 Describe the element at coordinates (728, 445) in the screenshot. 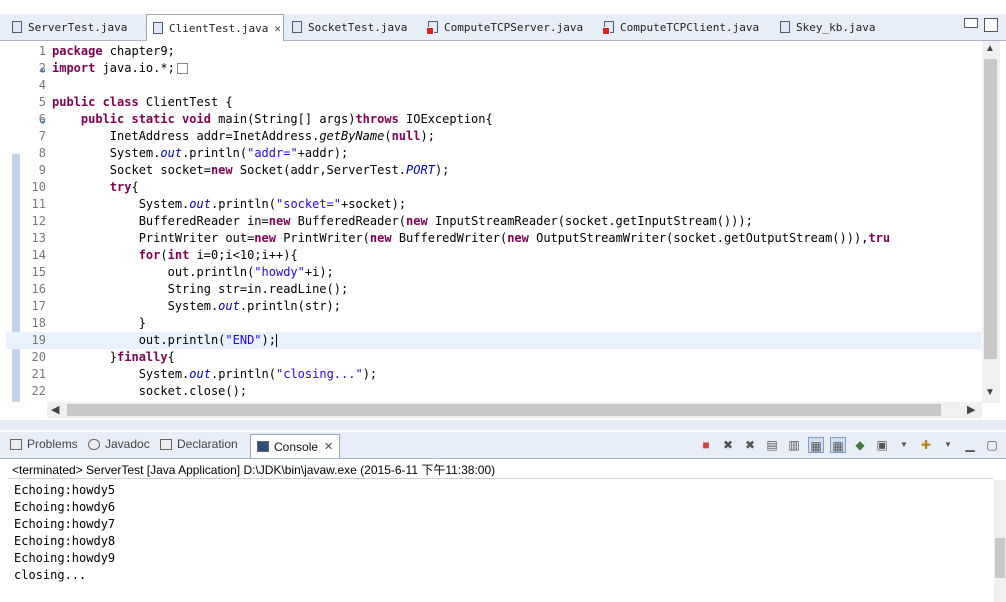

I see `remove-launch-icon: ✖` at that location.